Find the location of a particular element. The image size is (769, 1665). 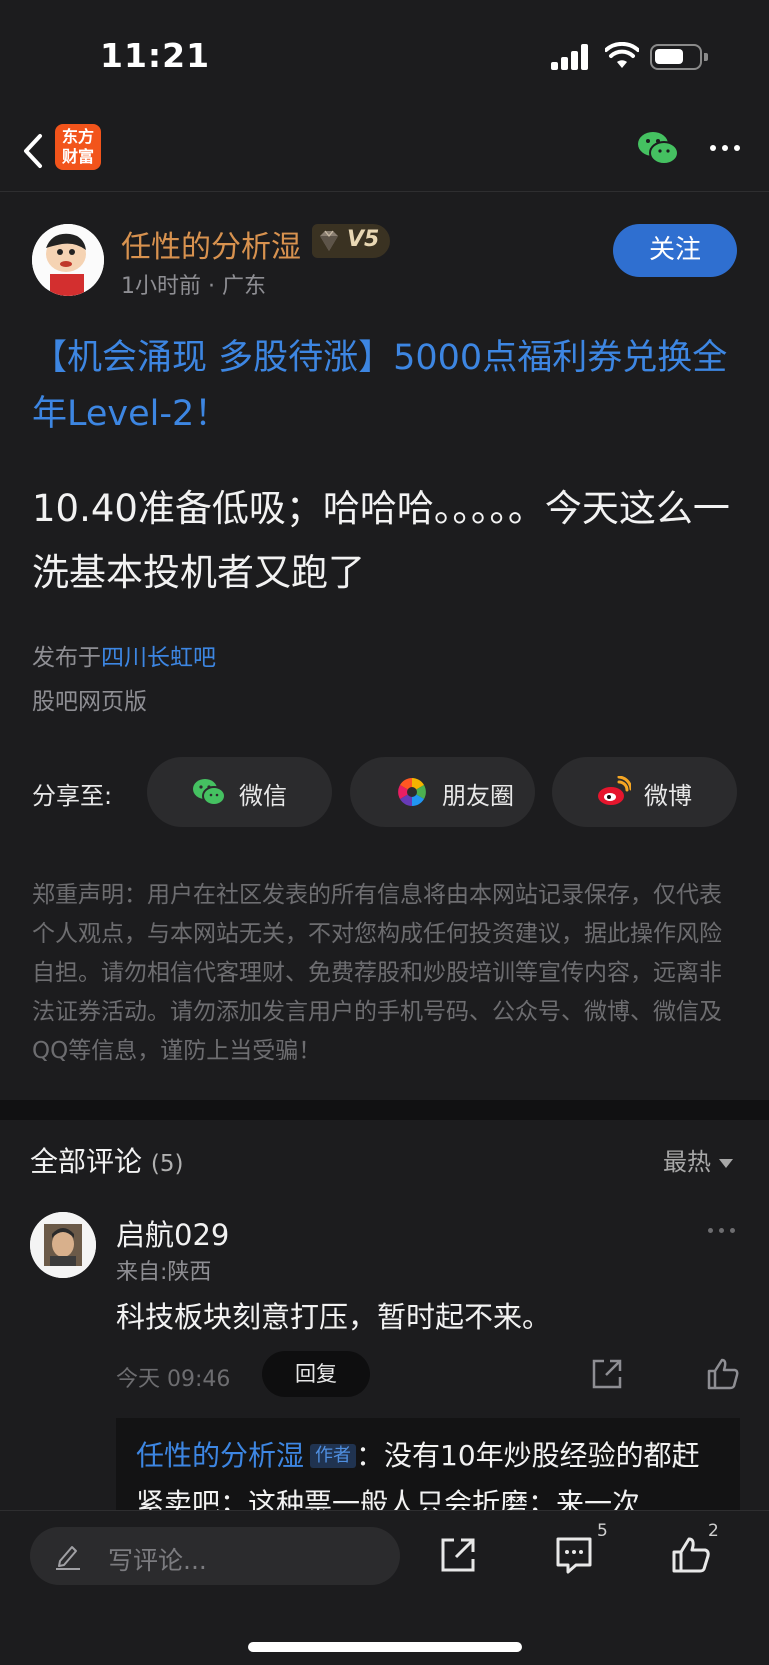

source-forum-link: 四川长虹吧 is located at coordinates (158, 658).